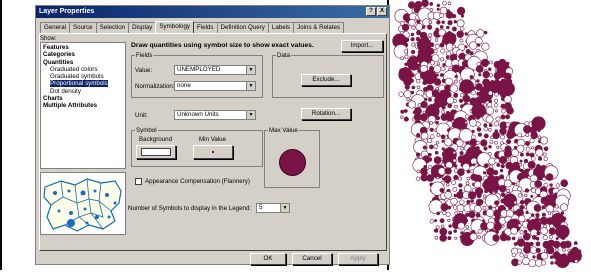  I want to click on close-button: X, so click(382, 11).